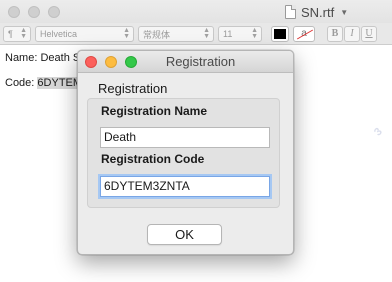  What do you see at coordinates (17, 34) in the screenshot?
I see `paragraph-style-popup: ¶ ▲ ▼` at bounding box center [17, 34].